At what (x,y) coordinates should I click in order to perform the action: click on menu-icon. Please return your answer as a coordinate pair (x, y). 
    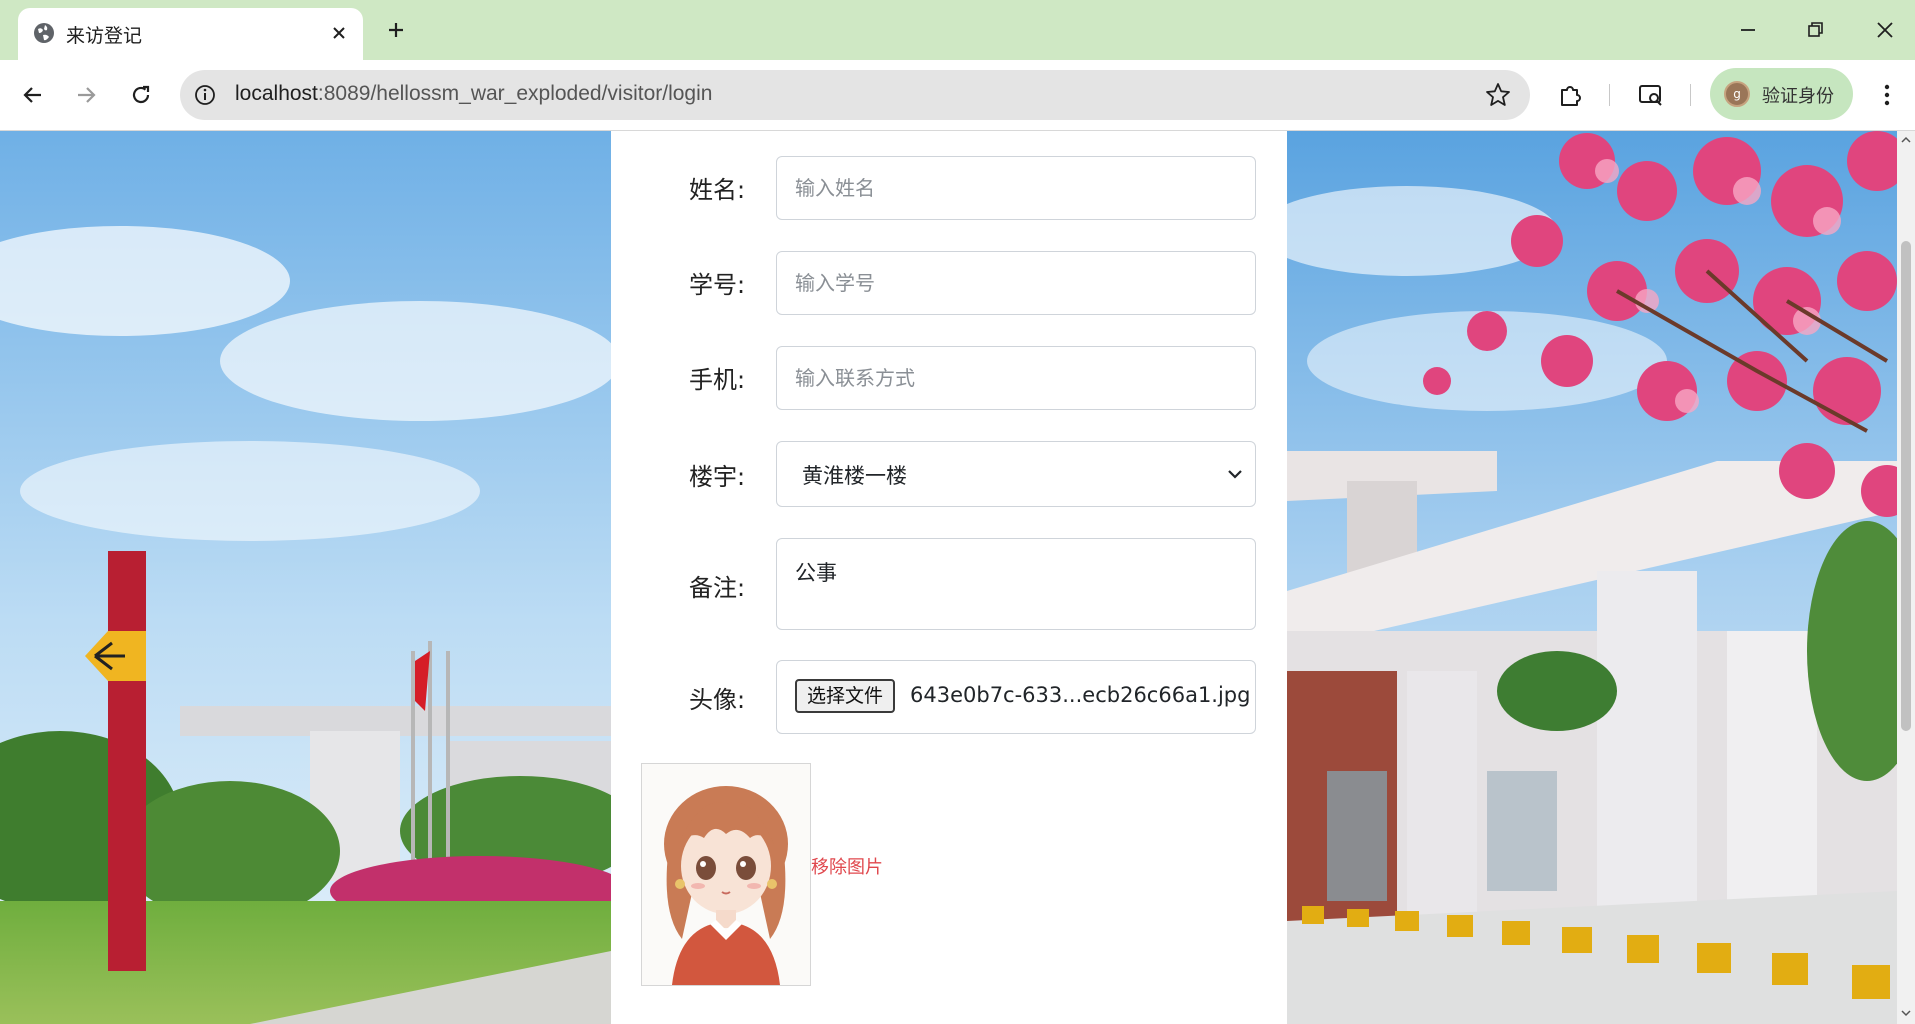
    Looking at the image, I should click on (1887, 95).